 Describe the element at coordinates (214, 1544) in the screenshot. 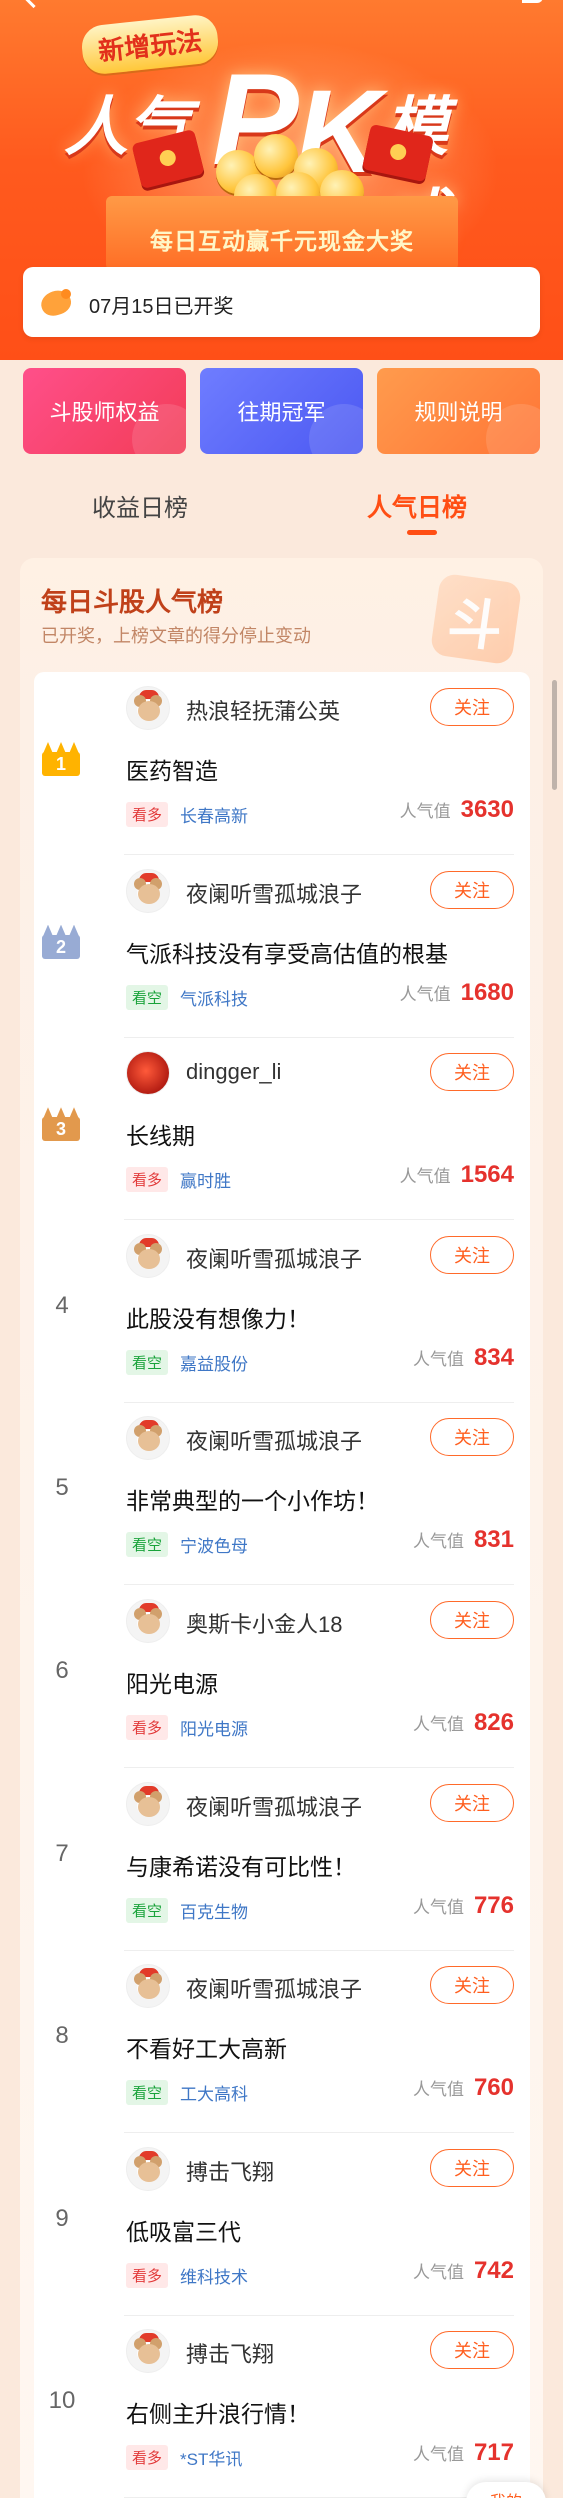

I see `stock-link: 宁波色母` at that location.